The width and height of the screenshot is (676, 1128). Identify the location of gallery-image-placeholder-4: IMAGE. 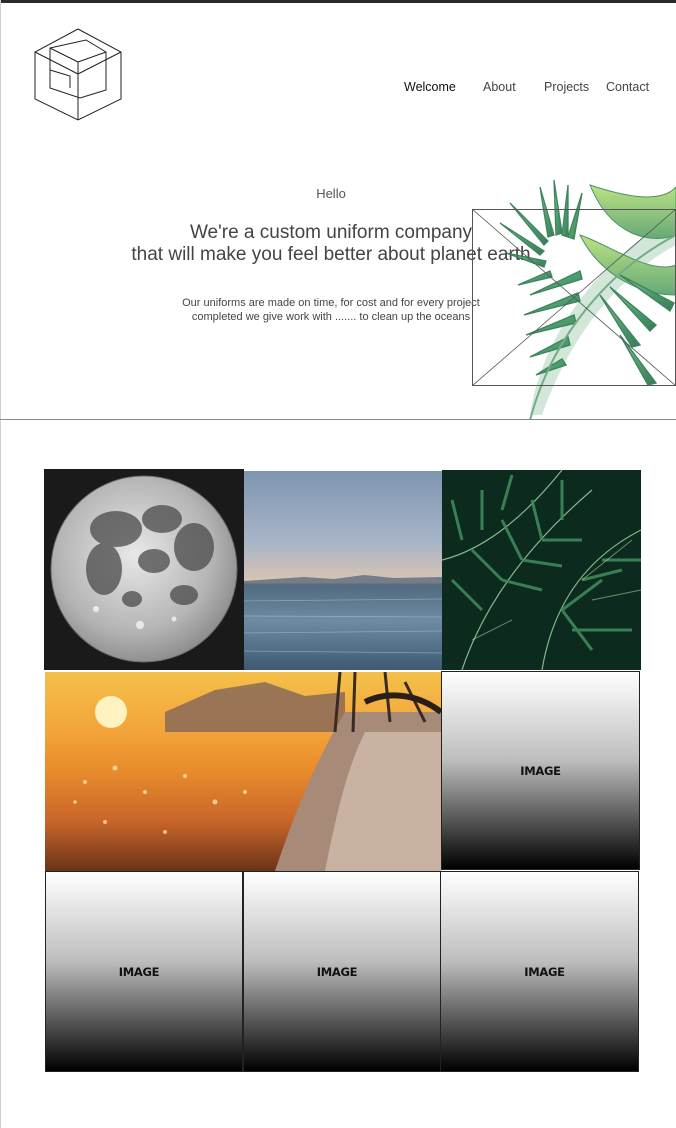
(539, 971).